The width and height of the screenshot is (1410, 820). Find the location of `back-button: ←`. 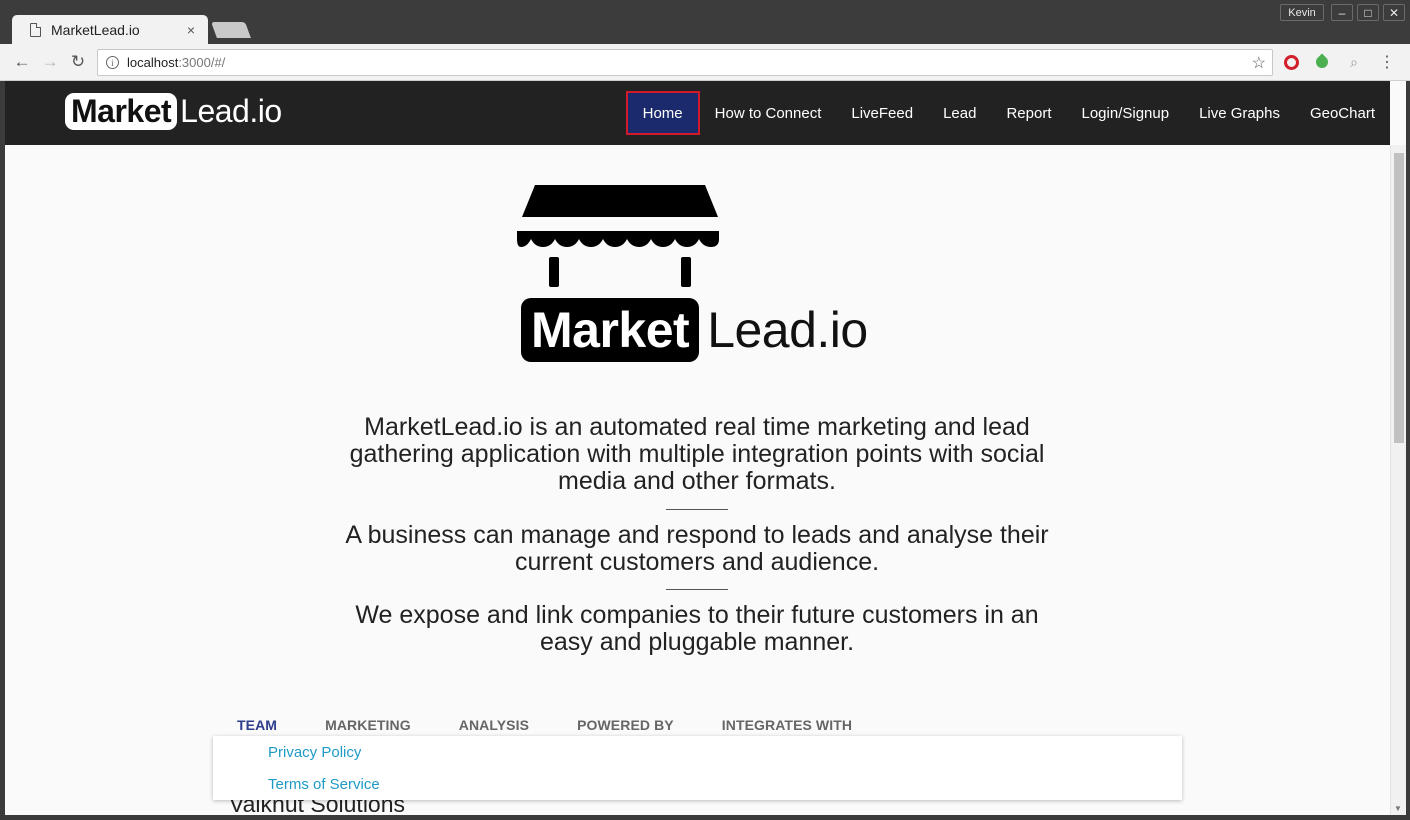

back-button: ← is located at coordinates (22, 62).